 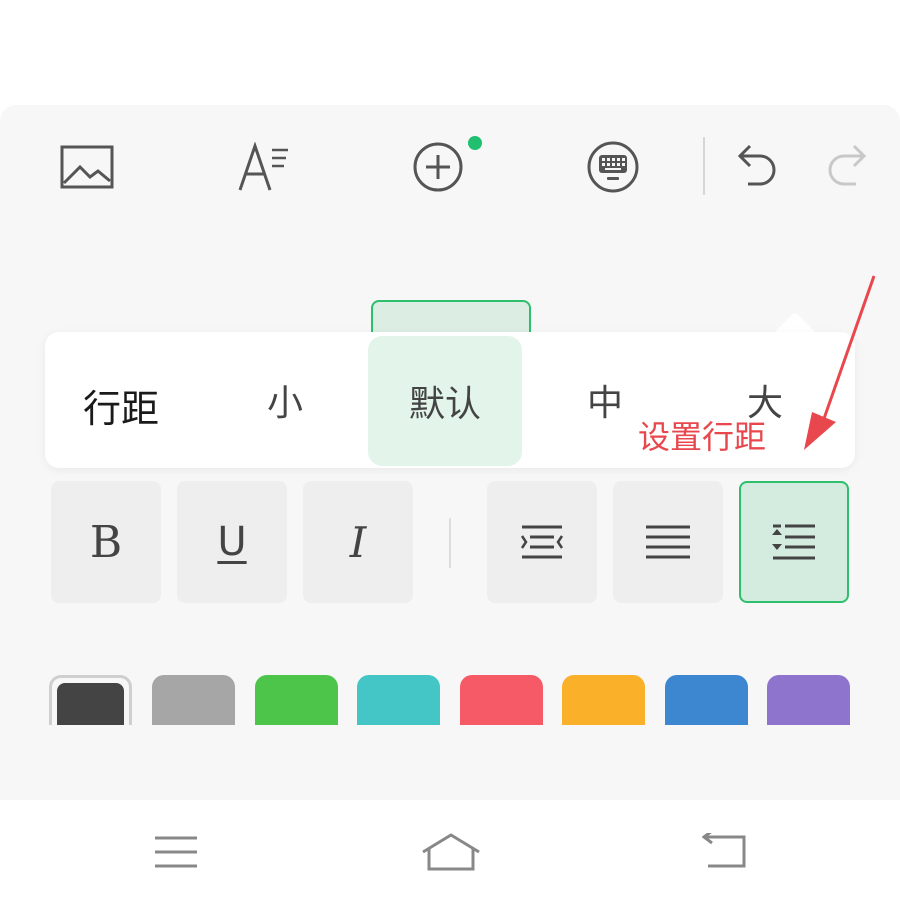 I want to click on undo-icon, so click(x=757, y=166).